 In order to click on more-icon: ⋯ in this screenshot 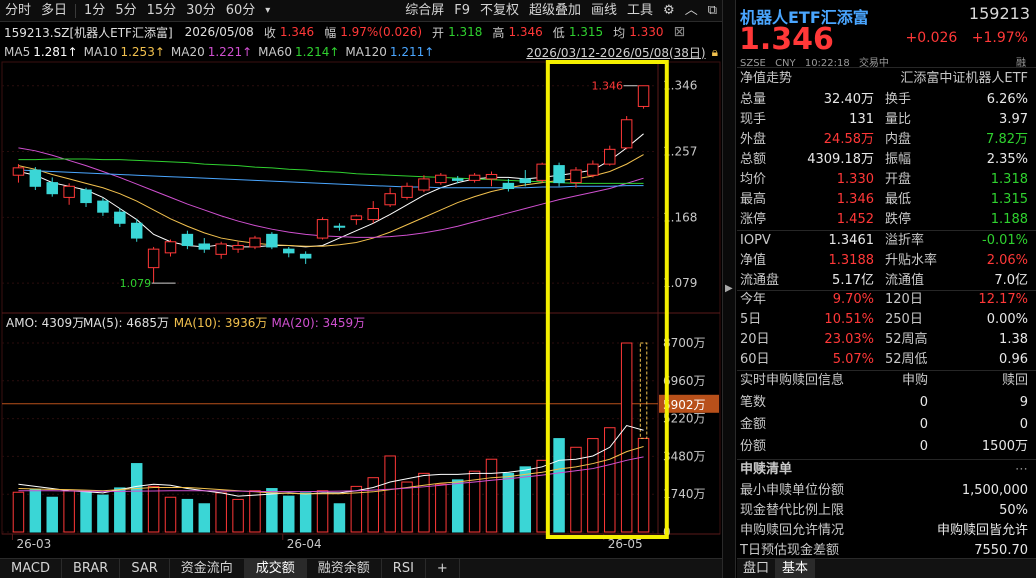, I will do `click(1021, 470)`.